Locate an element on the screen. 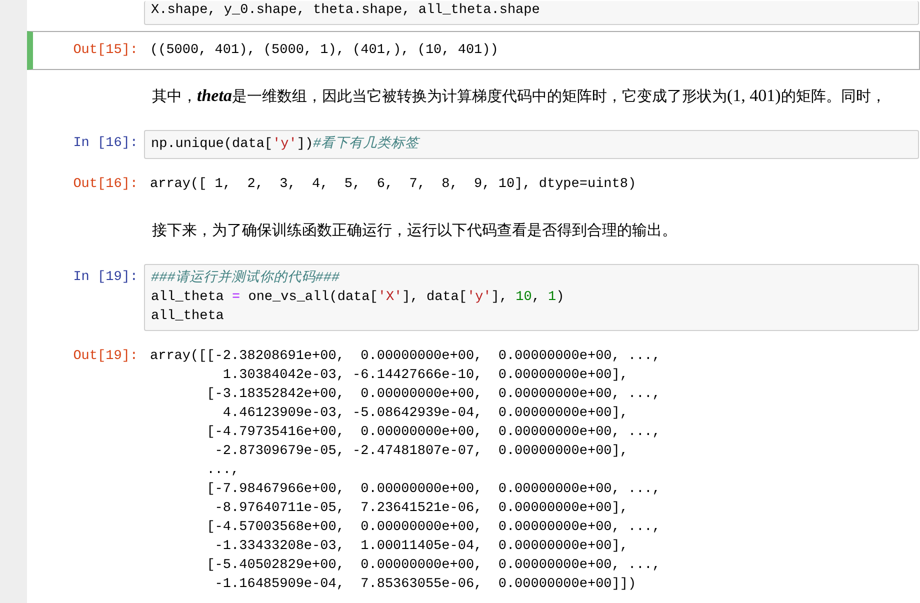  code-editor: ###请运行并测试你的代码### all_theta = one_vs_all(data['X'], data['y'], 10, 1) all_theta is located at coordinates (531, 297).